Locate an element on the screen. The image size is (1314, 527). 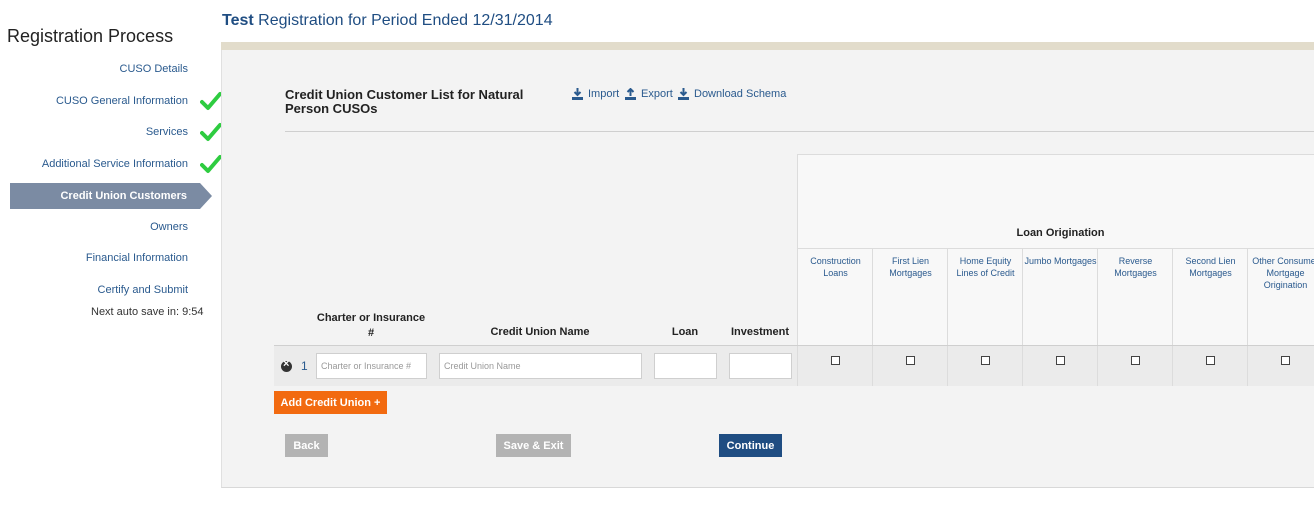
import-icon is located at coordinates (577, 94).